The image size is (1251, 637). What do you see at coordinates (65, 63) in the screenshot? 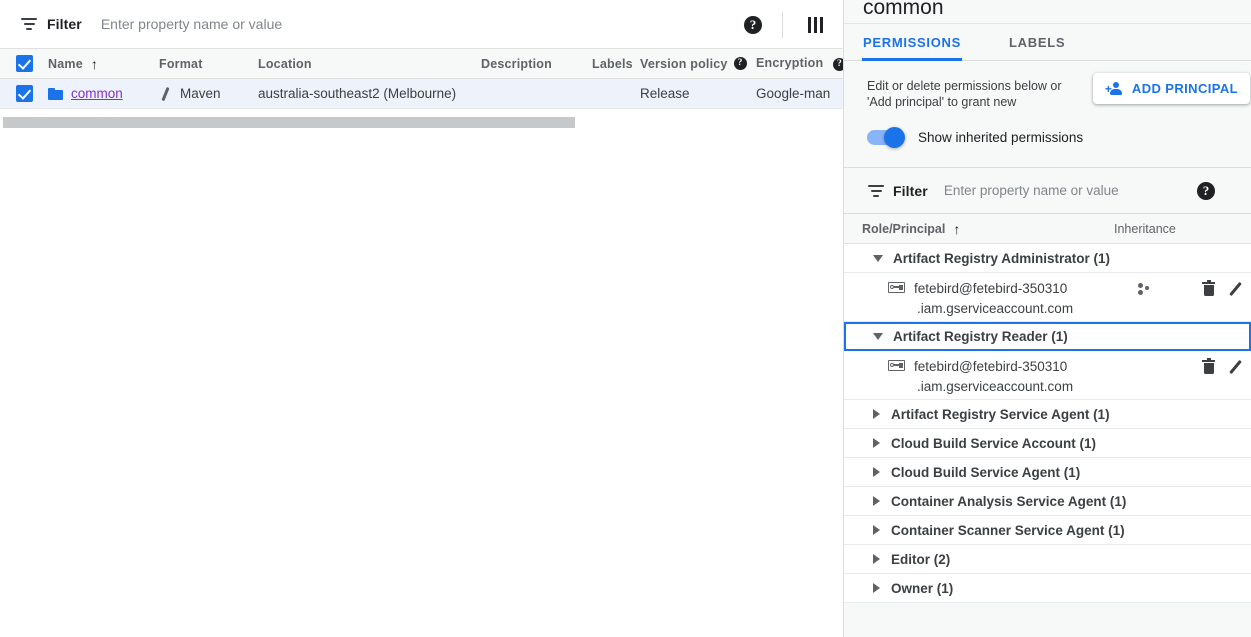
I see `column-header-name-label: Name` at bounding box center [65, 63].